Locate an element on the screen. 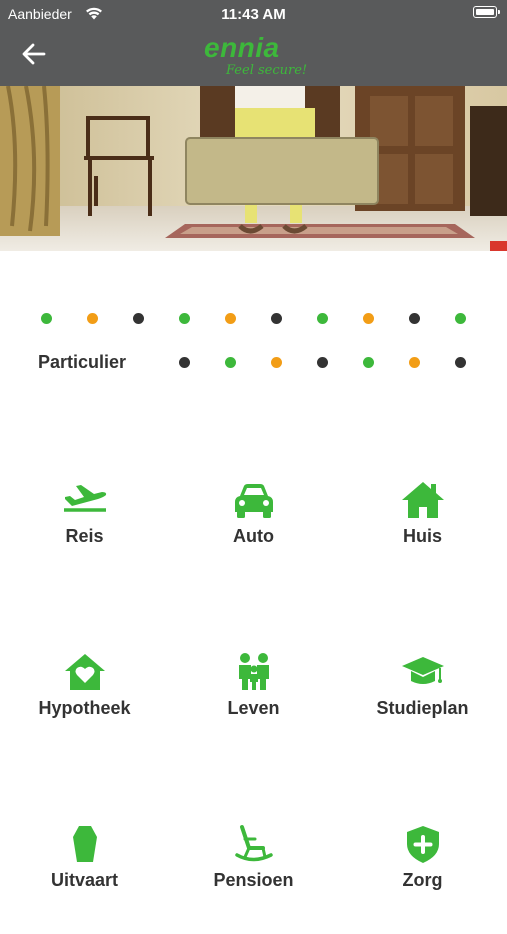  family-icon is located at coordinates (254, 671).